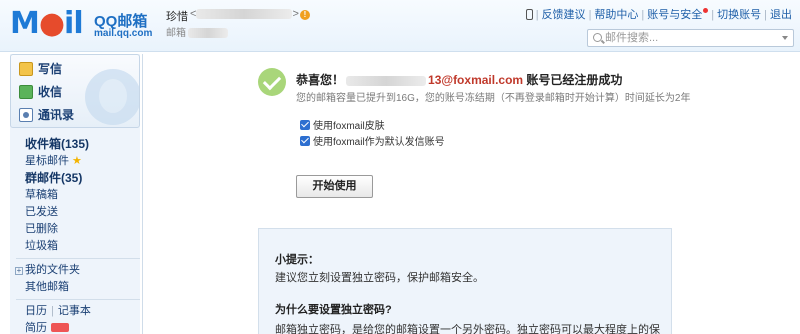 Image resolution: width=800 pixels, height=334 pixels. I want to click on tips-recommendation: 建议您立刻设置独立密码，保护邮箱安全。, so click(379, 278).